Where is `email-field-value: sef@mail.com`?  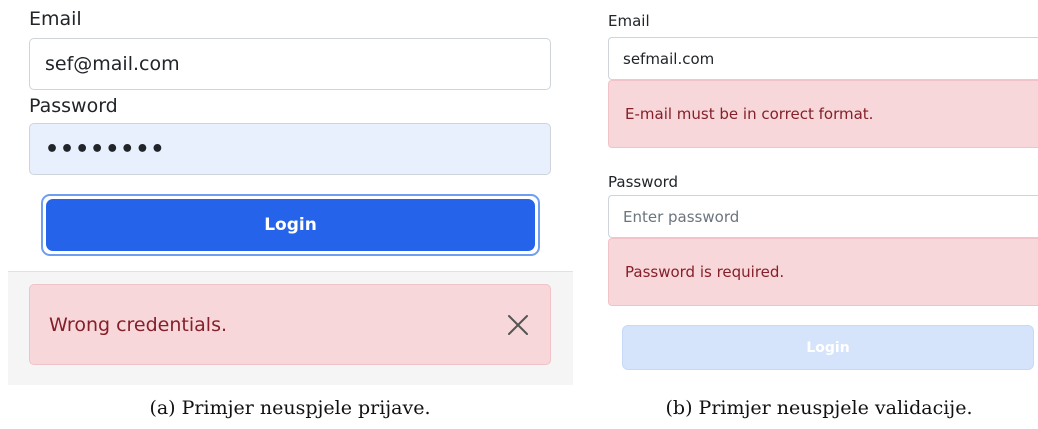
email-field-value: sef@mail.com is located at coordinates (112, 64).